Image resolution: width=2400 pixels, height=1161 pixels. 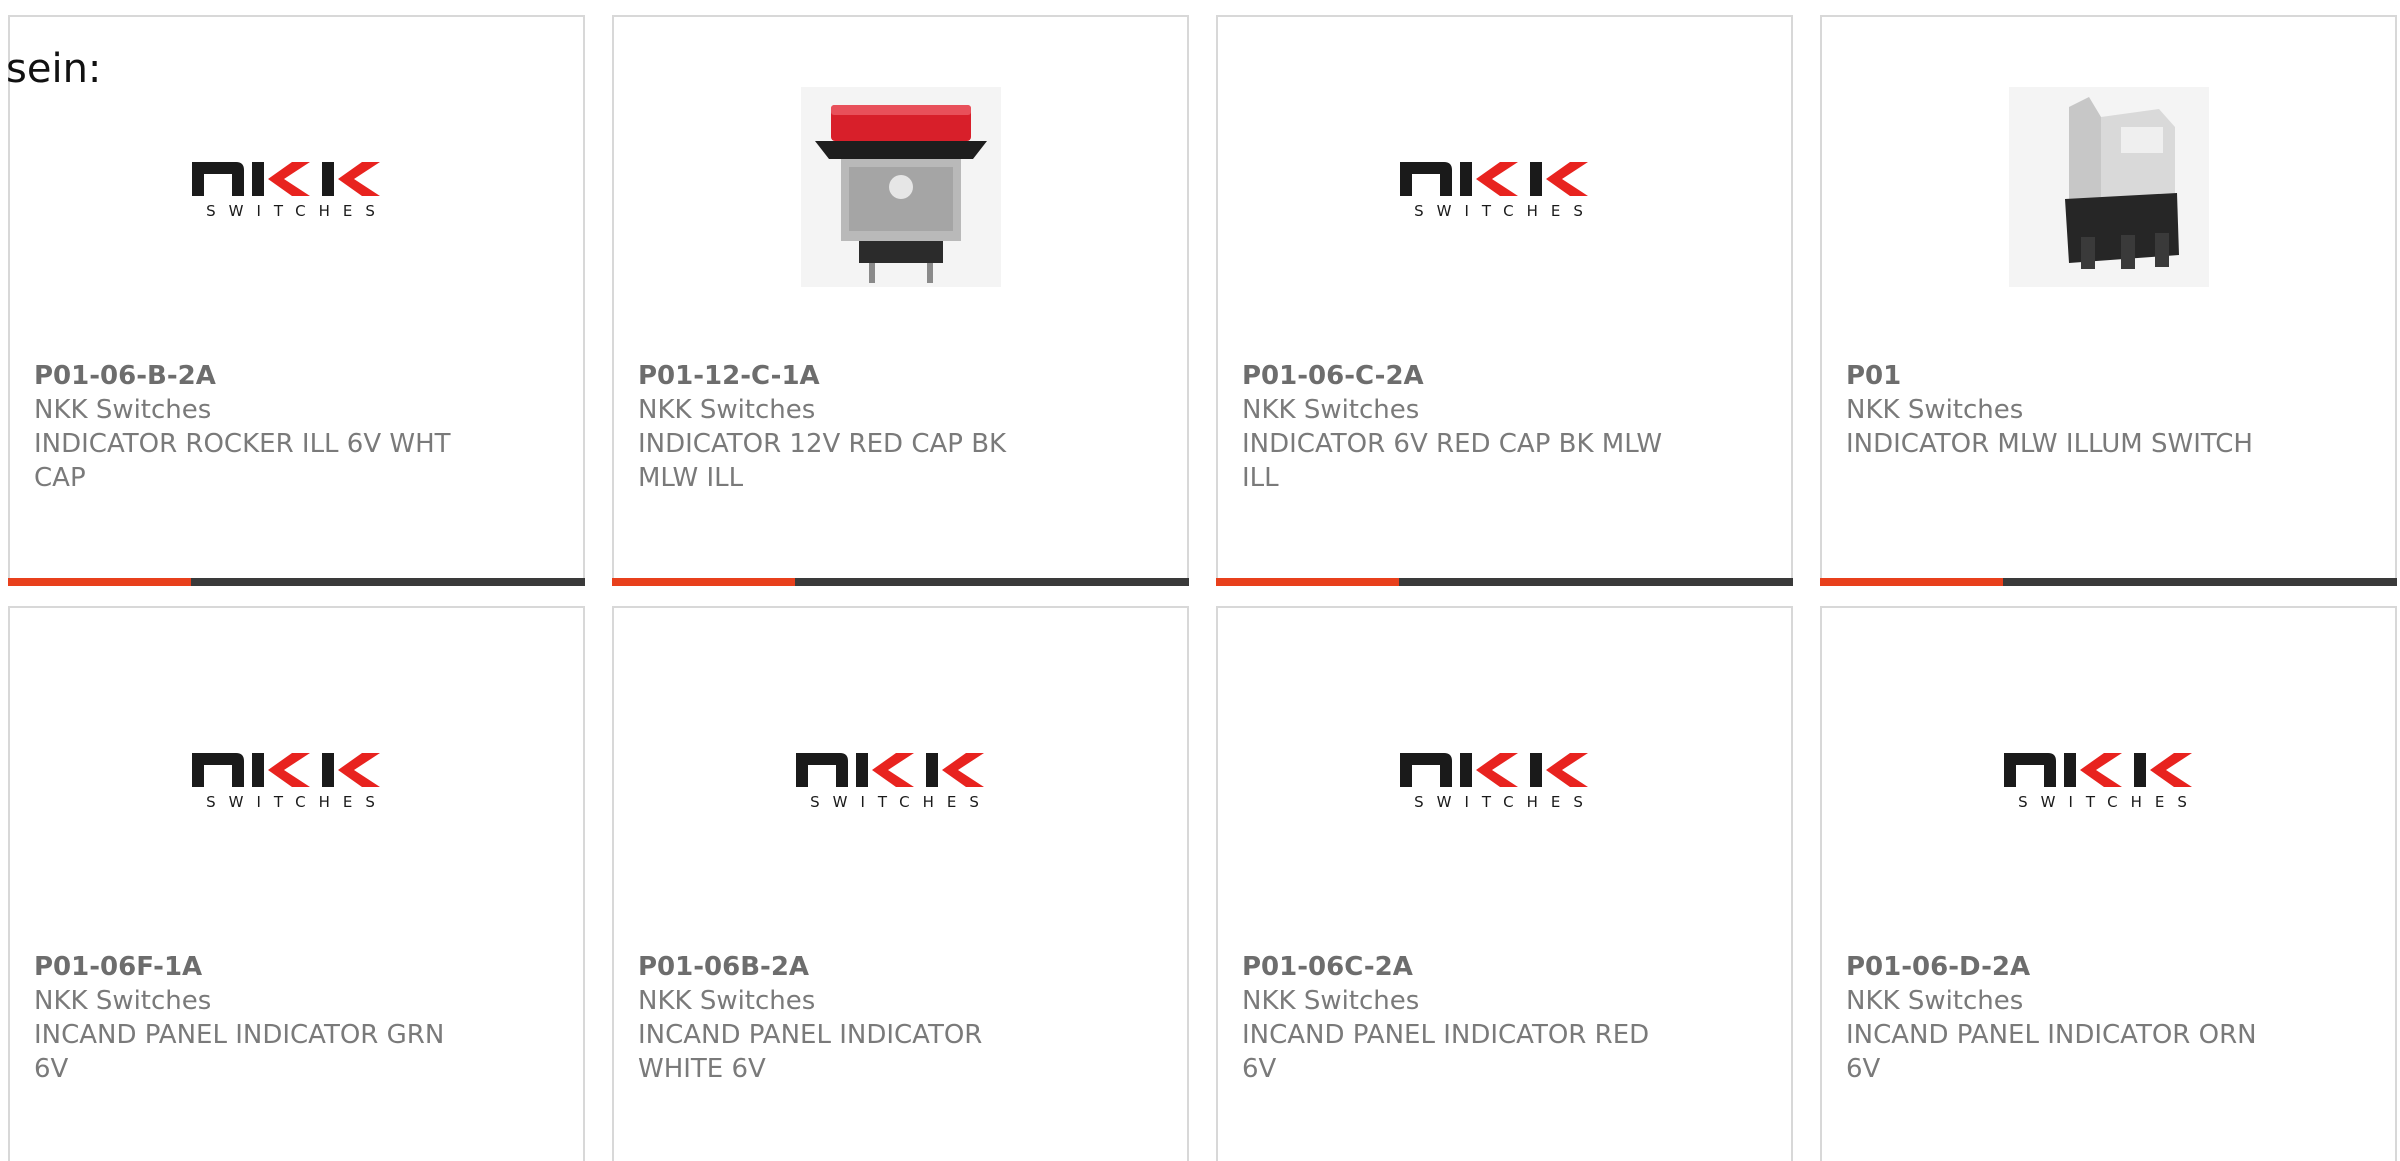 I want to click on part-number: P01, so click(x=2061, y=376).